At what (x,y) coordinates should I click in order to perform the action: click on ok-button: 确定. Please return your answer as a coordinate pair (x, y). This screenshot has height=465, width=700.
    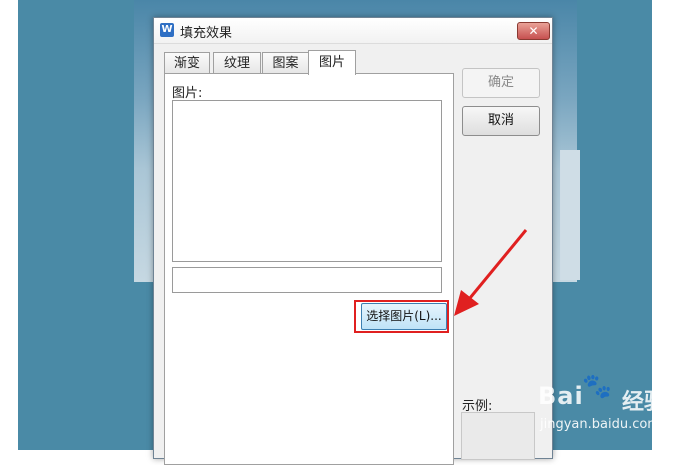
    Looking at the image, I should click on (501, 83).